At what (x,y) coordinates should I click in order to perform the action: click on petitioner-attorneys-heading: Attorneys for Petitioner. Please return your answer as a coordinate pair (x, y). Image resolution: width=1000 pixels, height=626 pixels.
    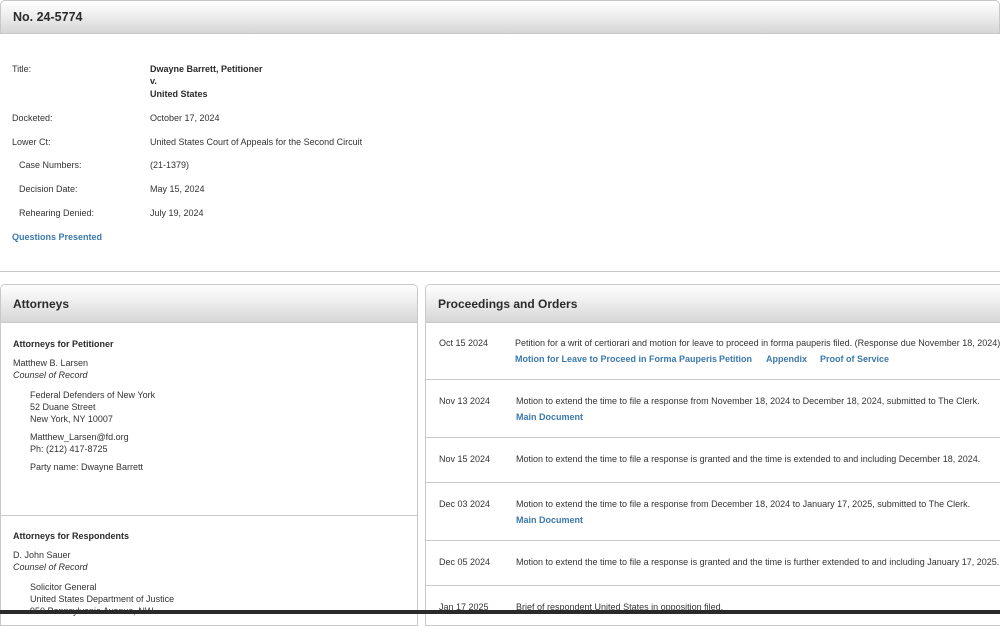
    Looking at the image, I should click on (63, 344).